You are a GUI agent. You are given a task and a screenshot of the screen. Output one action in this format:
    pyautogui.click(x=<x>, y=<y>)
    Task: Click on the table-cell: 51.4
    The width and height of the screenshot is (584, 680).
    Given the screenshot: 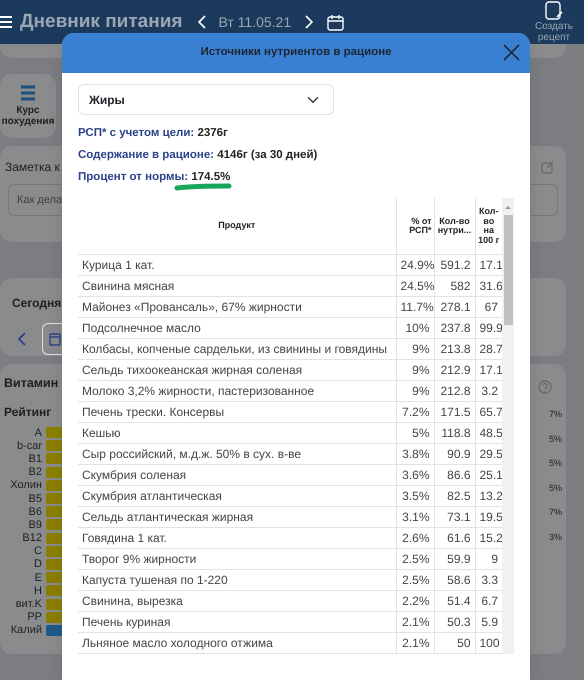 What is the action you would take?
    pyautogui.click(x=454, y=601)
    